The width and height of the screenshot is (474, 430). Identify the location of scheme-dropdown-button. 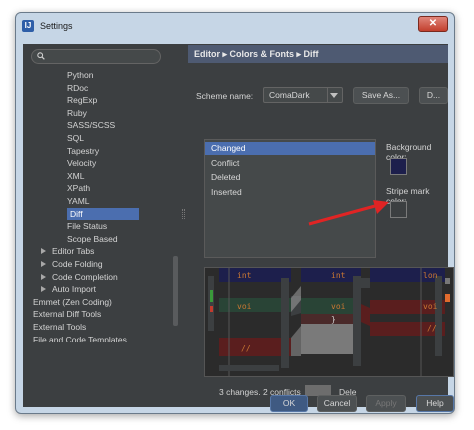
(333, 95).